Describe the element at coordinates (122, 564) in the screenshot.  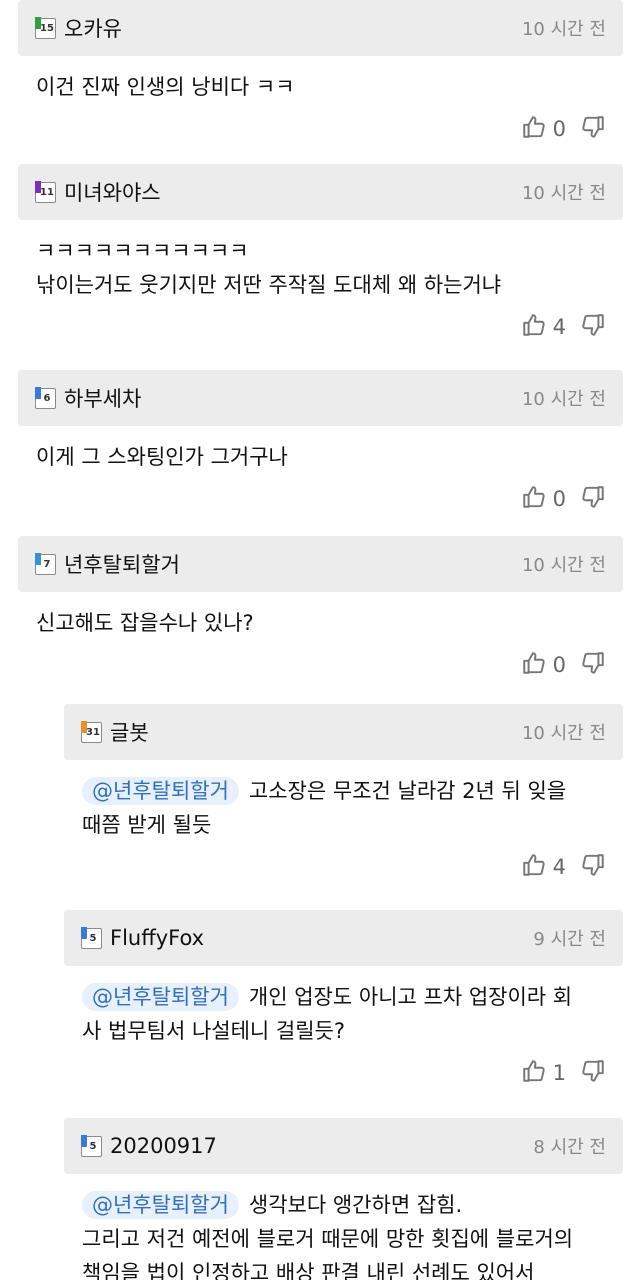
I see `username: 년후탈퇴할거` at that location.